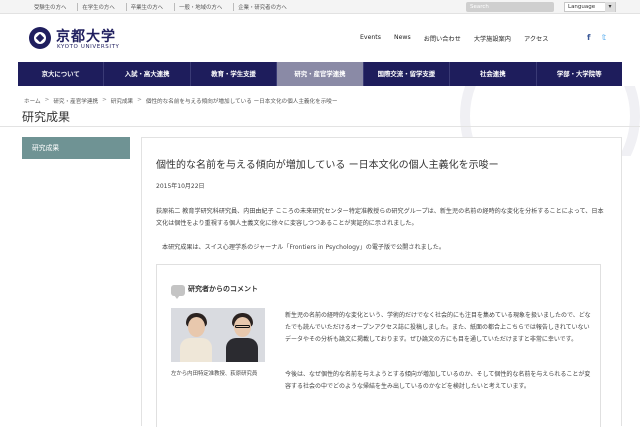  Describe the element at coordinates (402, 38) in the screenshot. I see `nav-news: News` at that location.